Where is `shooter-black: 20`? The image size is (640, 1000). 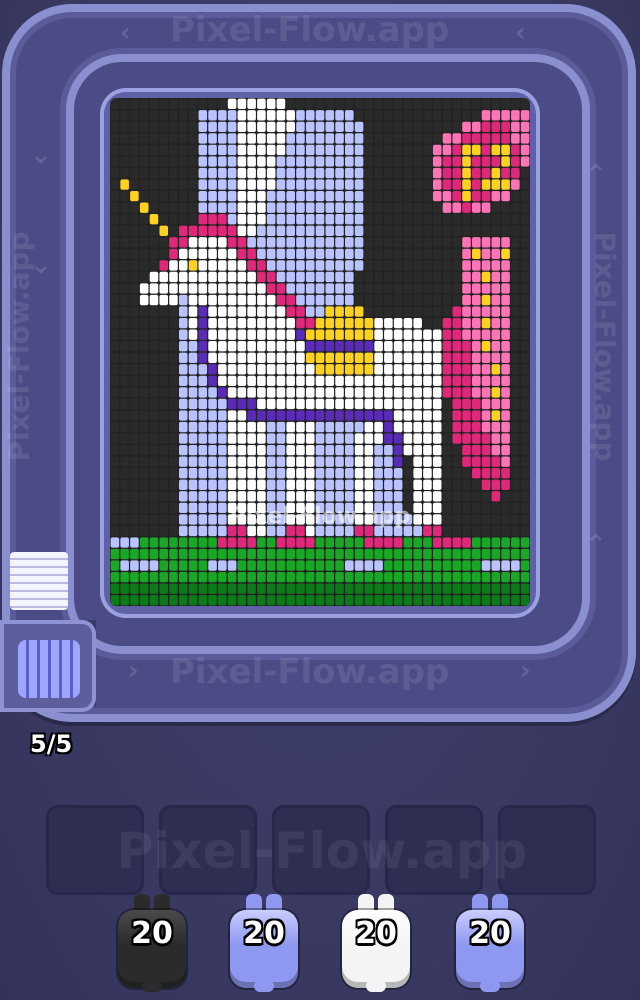 shooter-black: 20 is located at coordinates (152, 944).